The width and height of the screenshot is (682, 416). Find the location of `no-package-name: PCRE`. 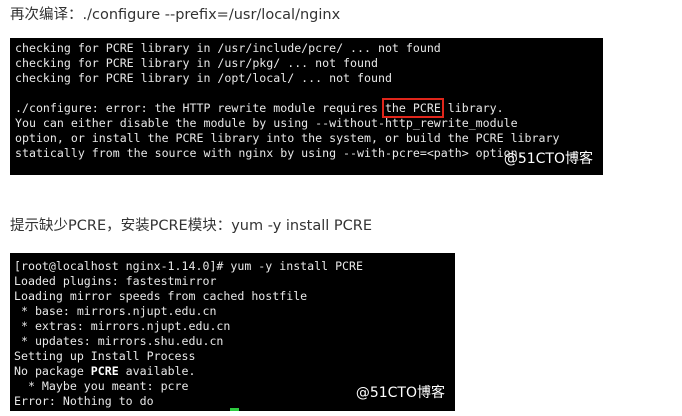

no-package-name: PCRE is located at coordinates (104, 371).